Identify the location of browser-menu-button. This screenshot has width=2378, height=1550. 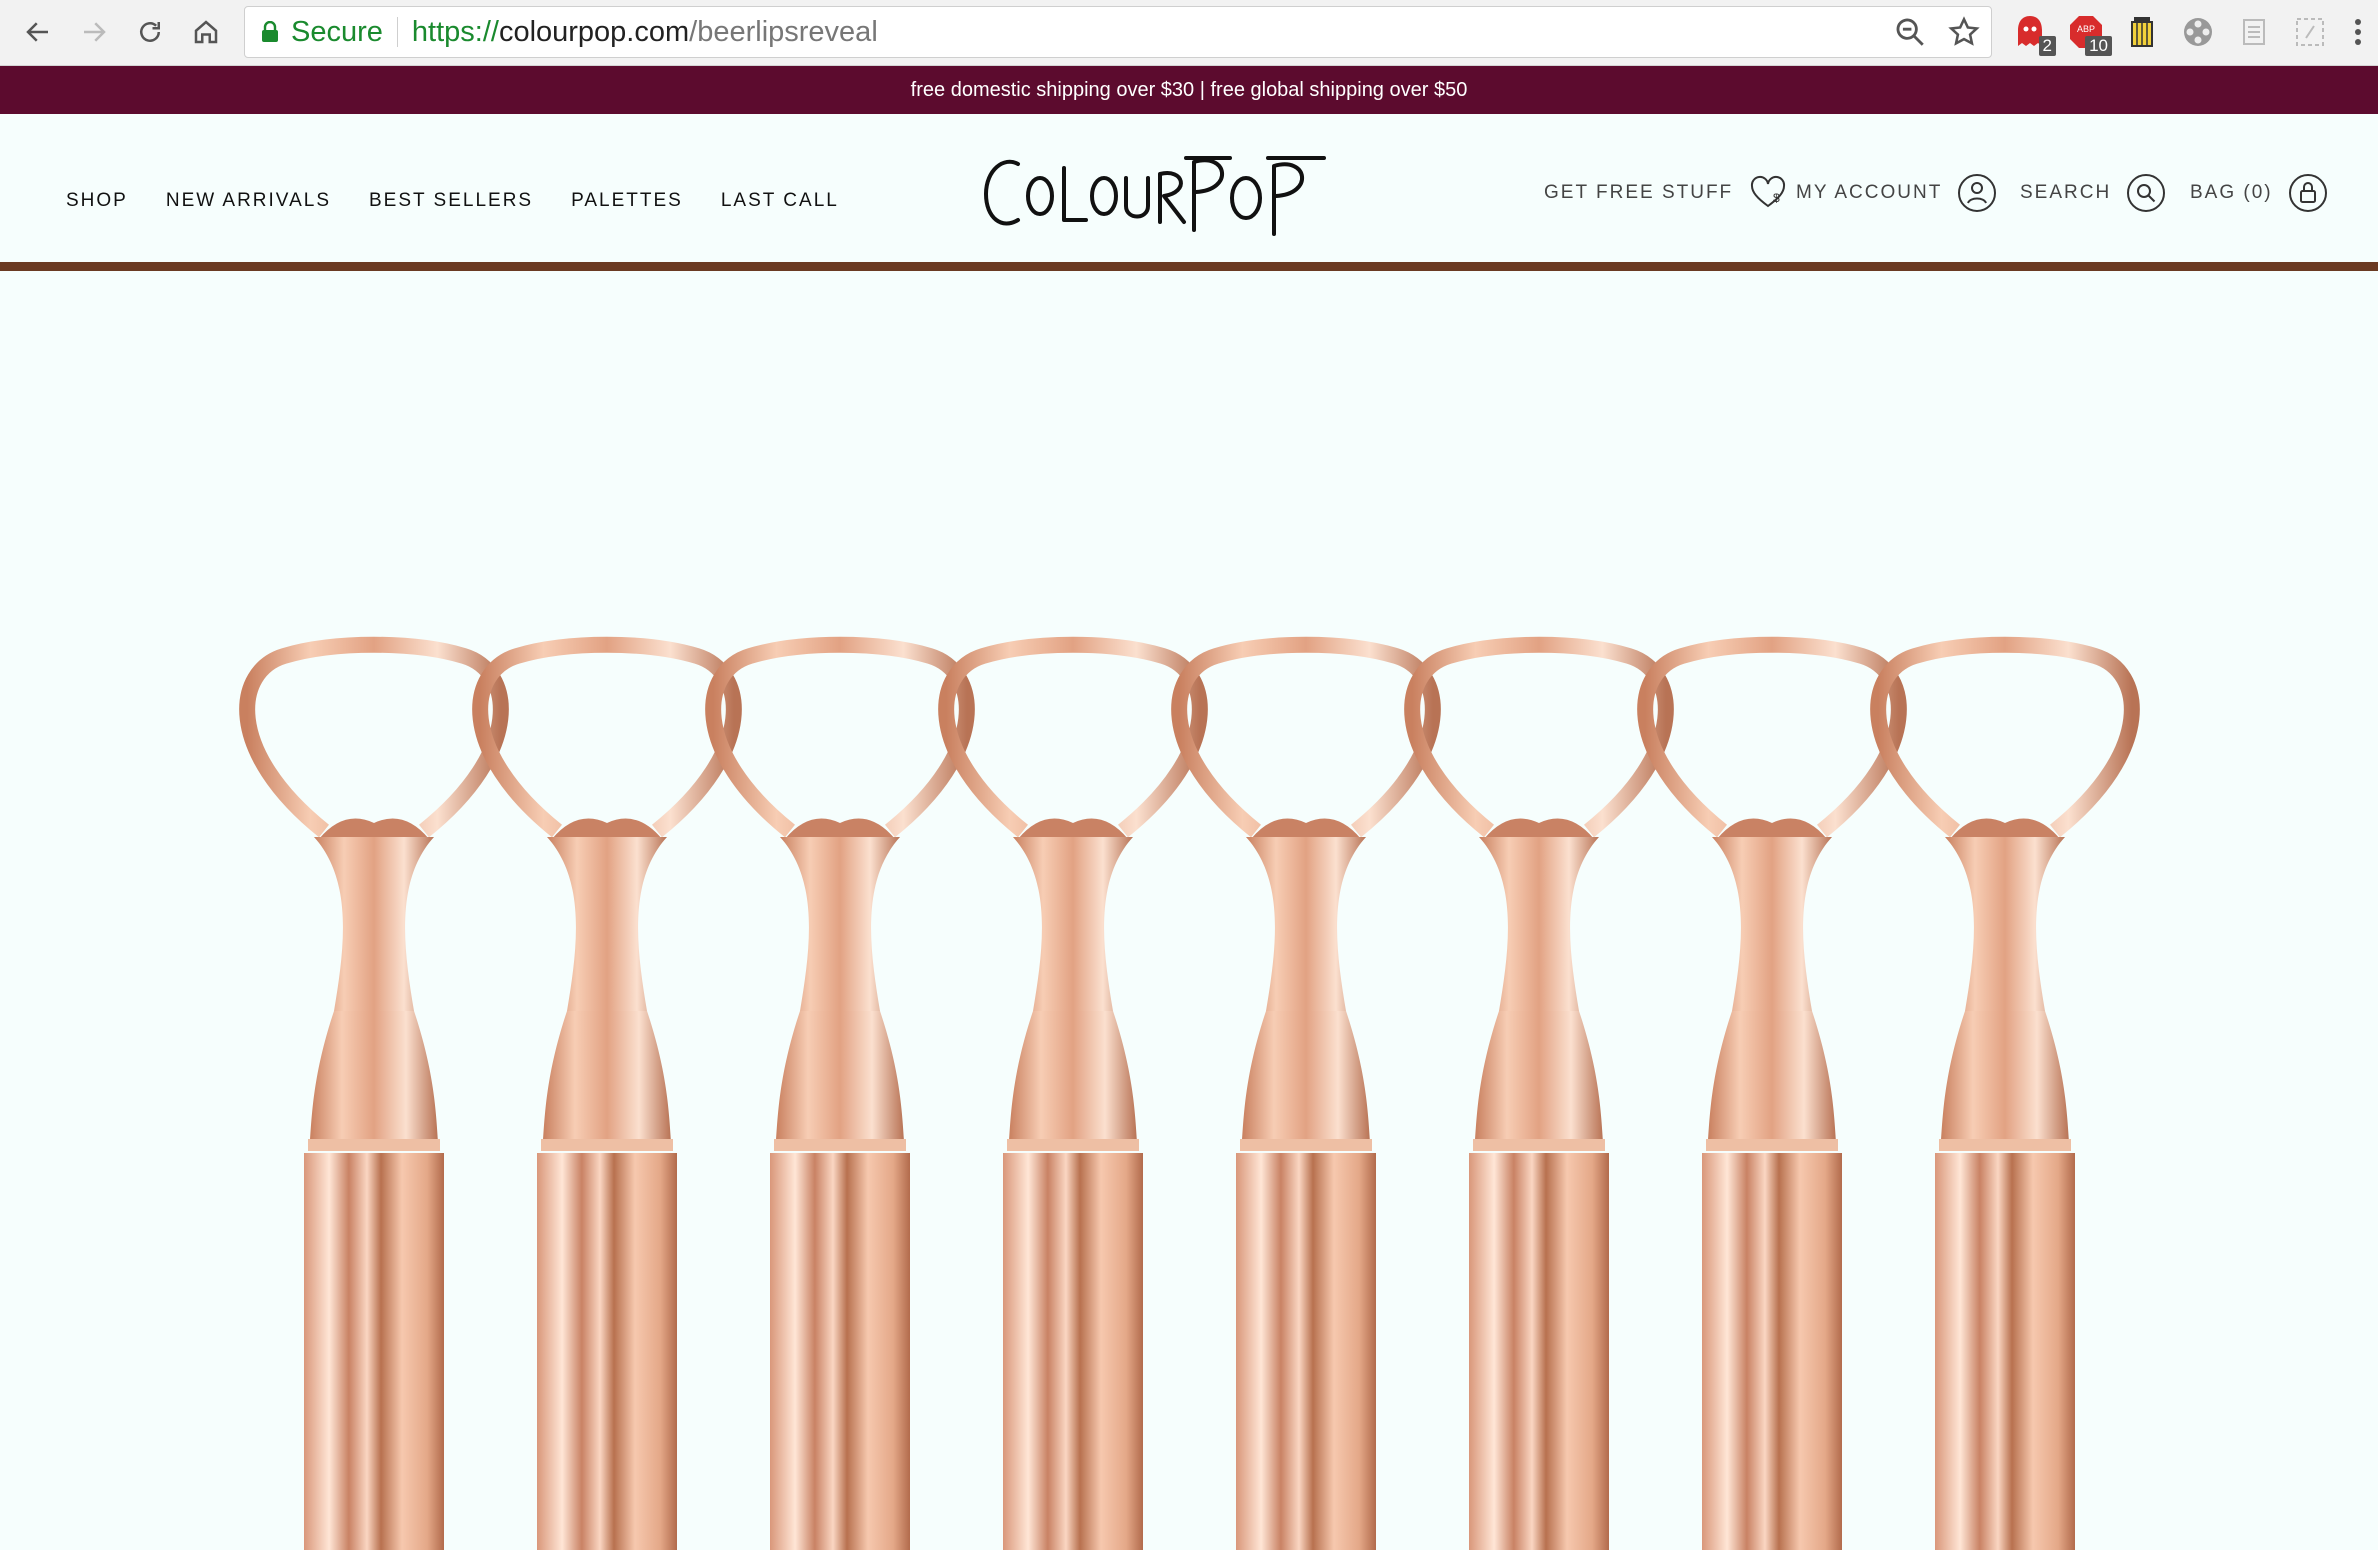
(2363, 32).